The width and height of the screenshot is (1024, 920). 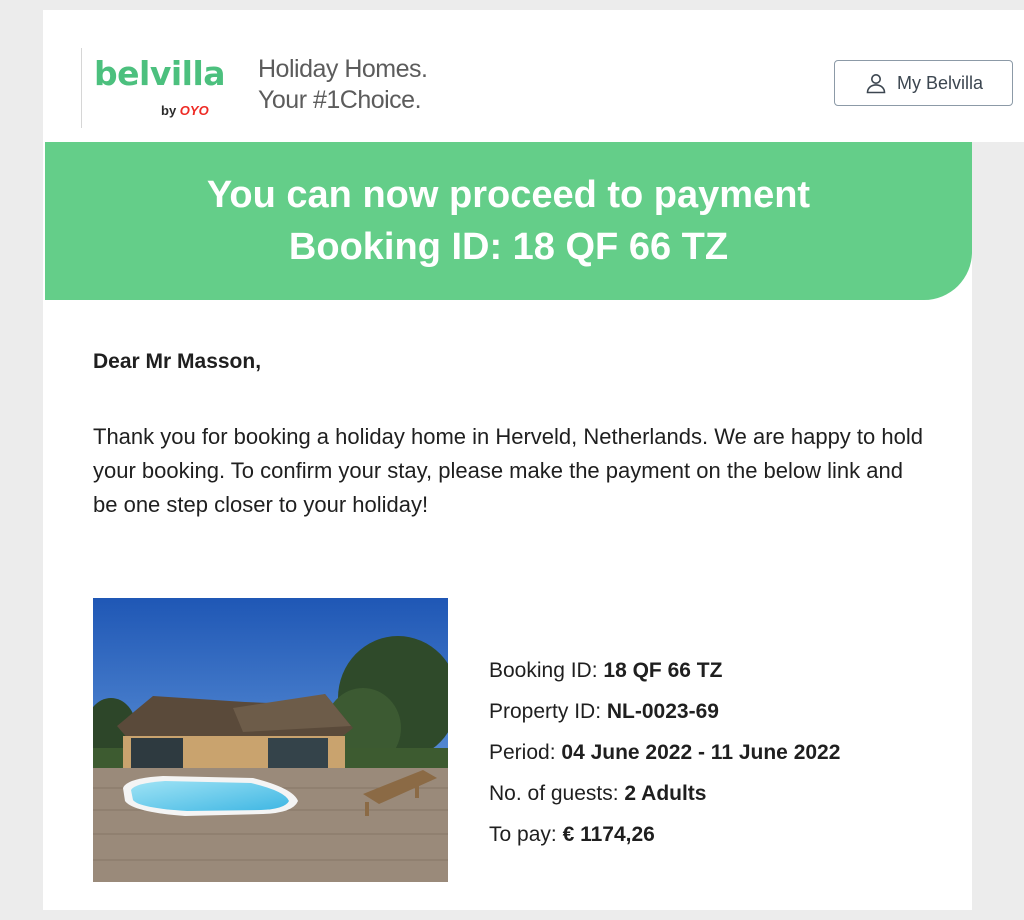 I want to click on booking-id-label: Booking ID:, so click(x=543, y=670).